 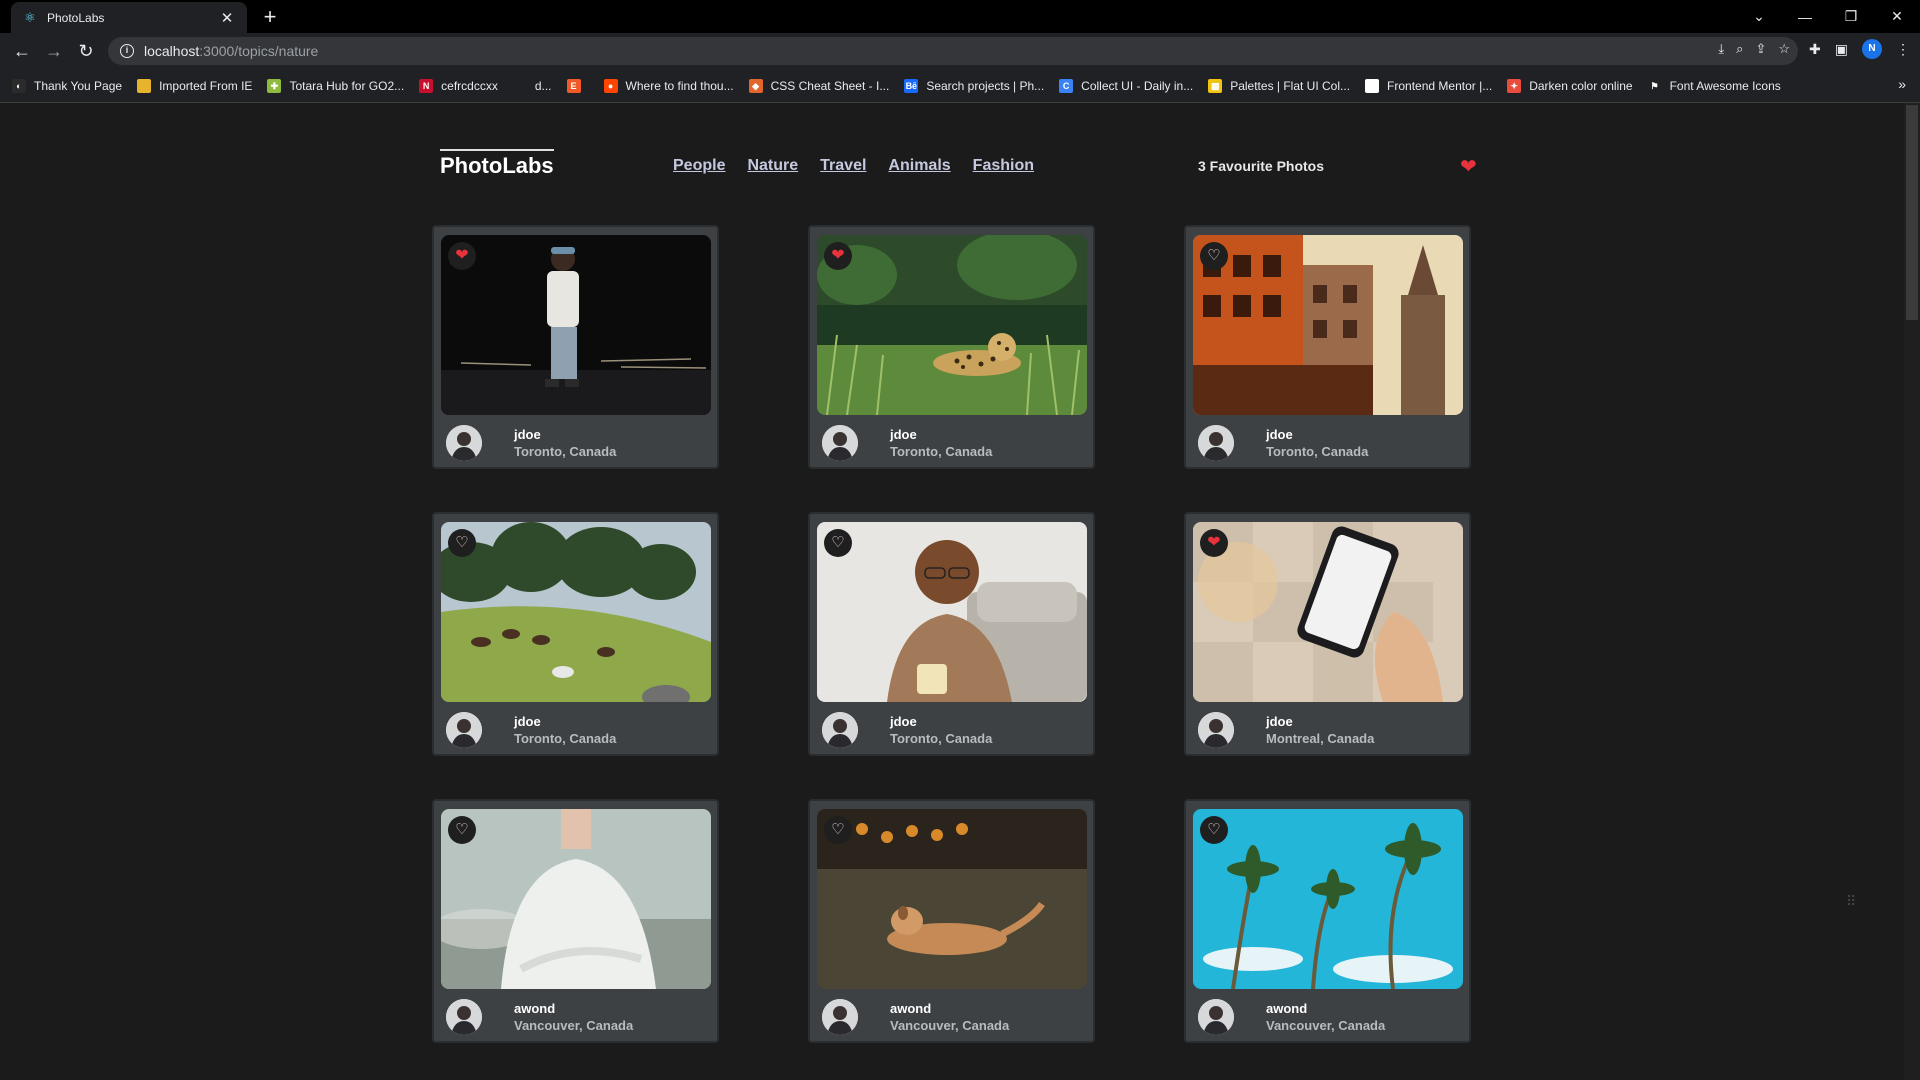 I want to click on restore-button: ❐, so click(x=1851, y=16).